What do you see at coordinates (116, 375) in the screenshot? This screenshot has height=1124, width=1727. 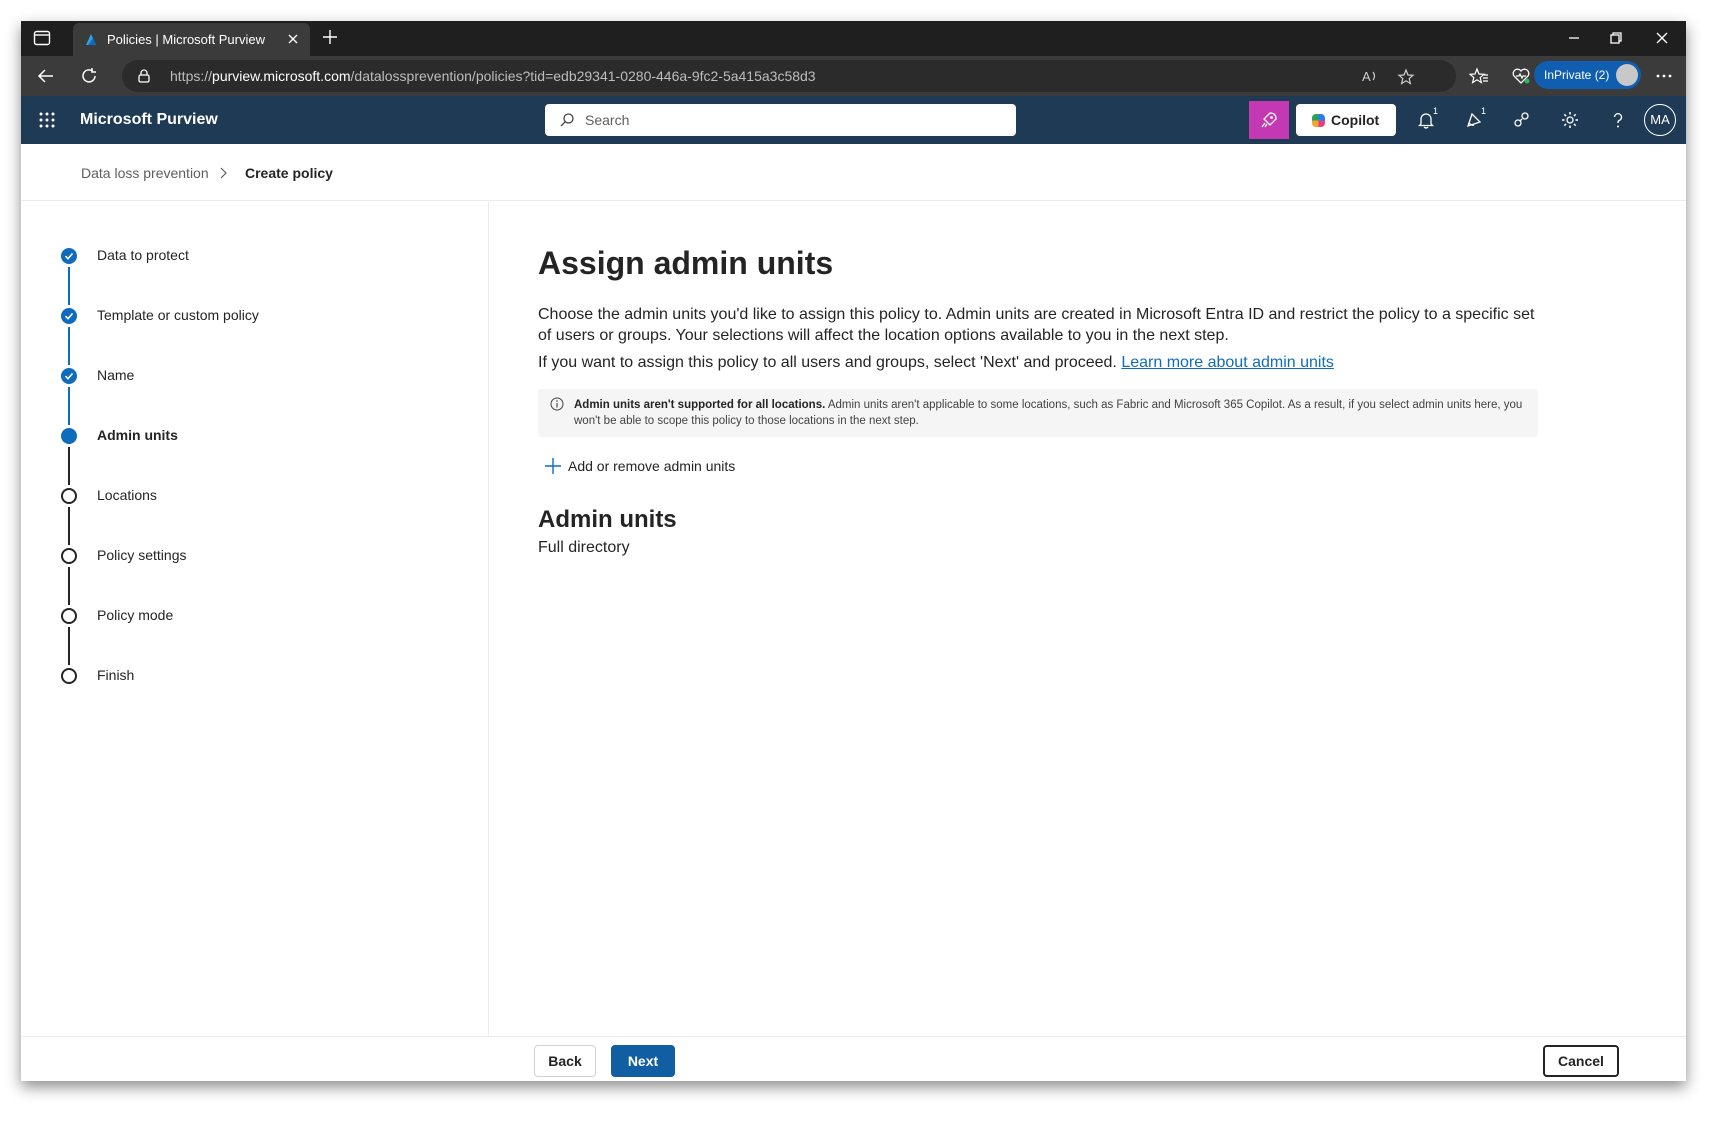 I see `step-label: Name` at bounding box center [116, 375].